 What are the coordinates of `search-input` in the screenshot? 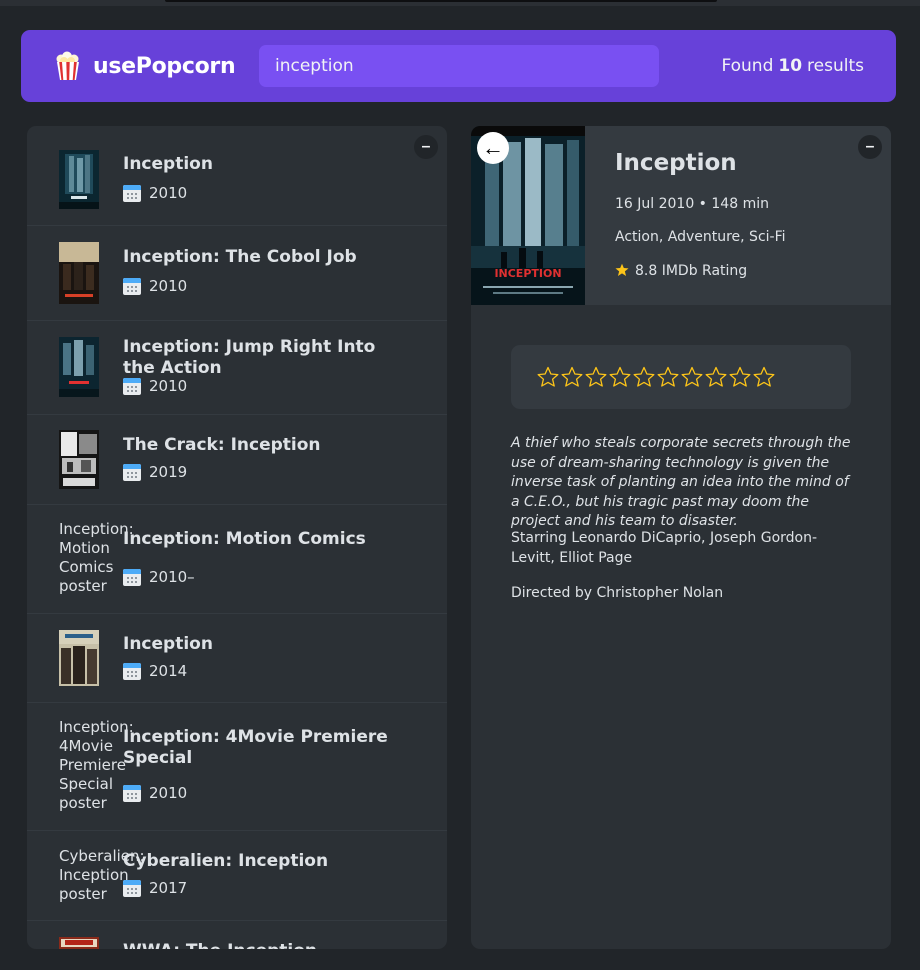 It's located at (459, 66).